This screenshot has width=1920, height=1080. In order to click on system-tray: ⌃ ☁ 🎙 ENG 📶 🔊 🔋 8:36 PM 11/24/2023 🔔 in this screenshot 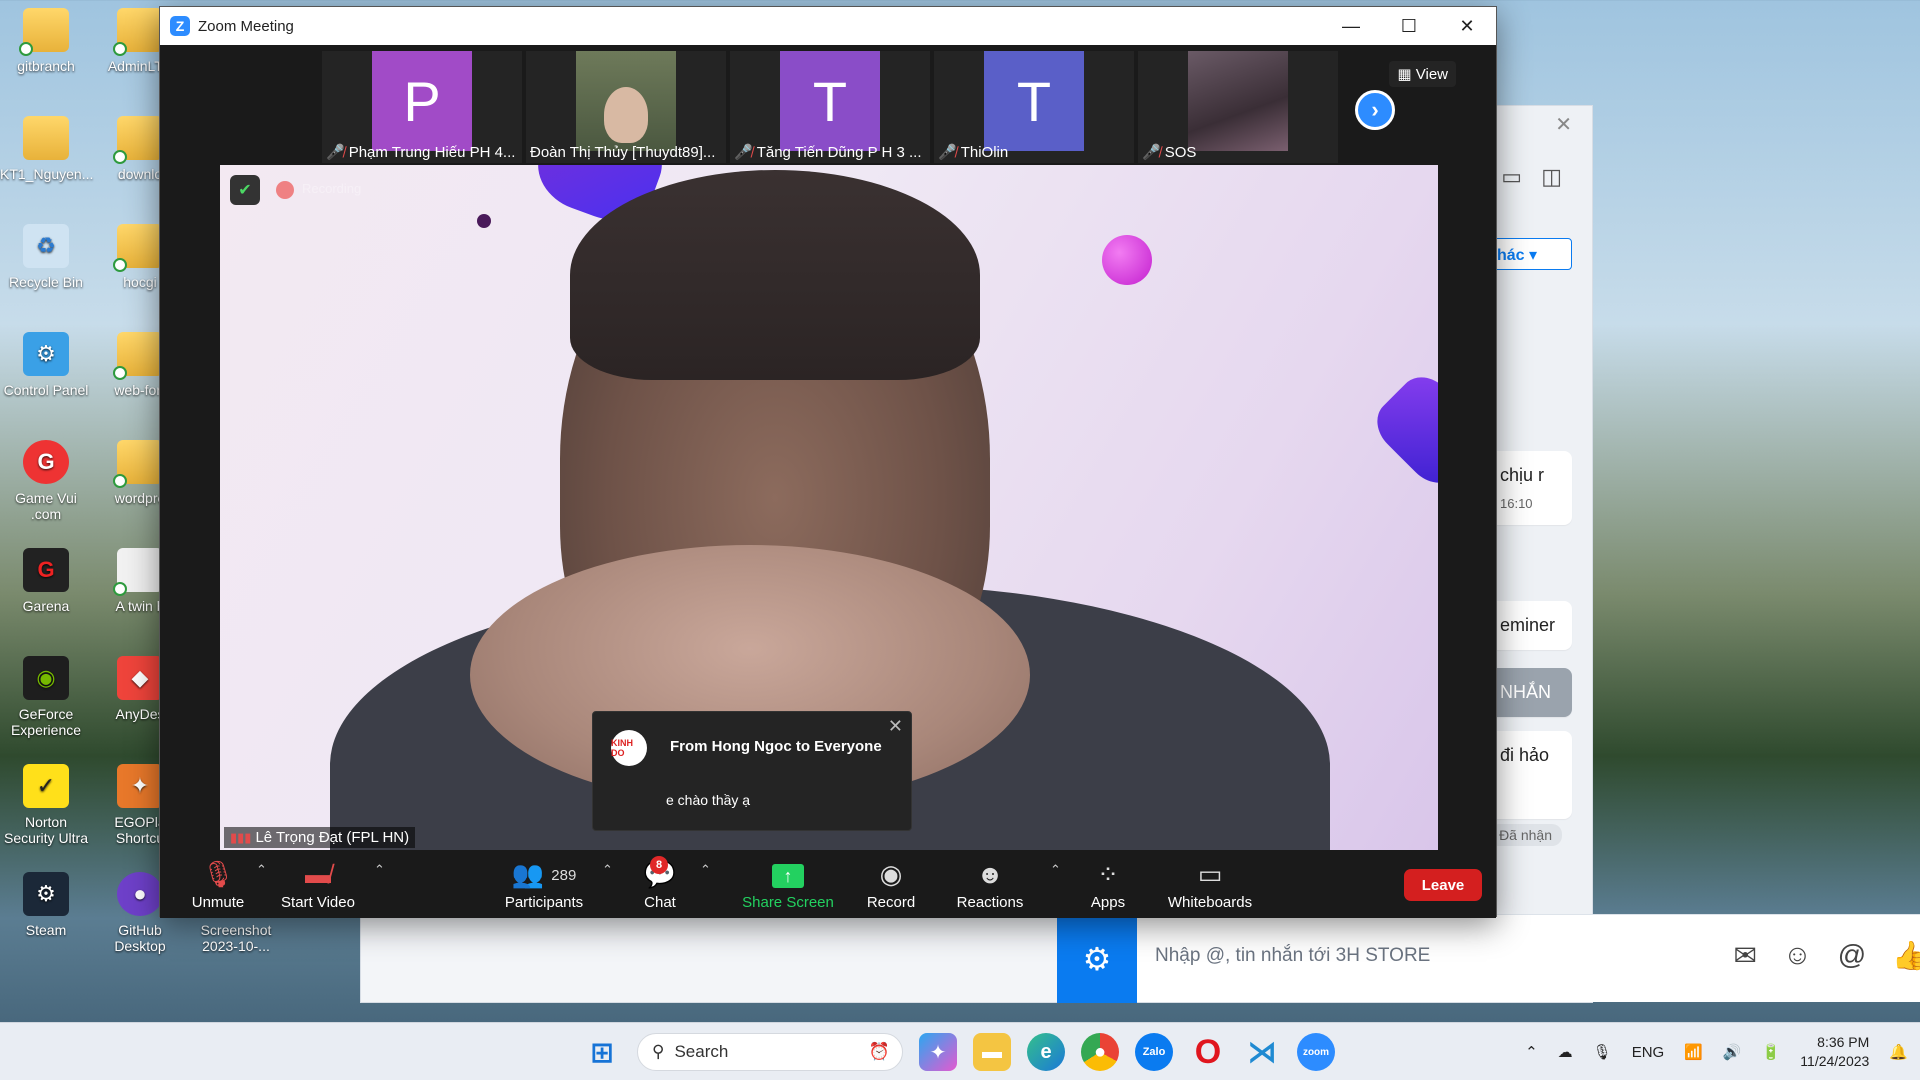, I will do `click(1716, 1051)`.